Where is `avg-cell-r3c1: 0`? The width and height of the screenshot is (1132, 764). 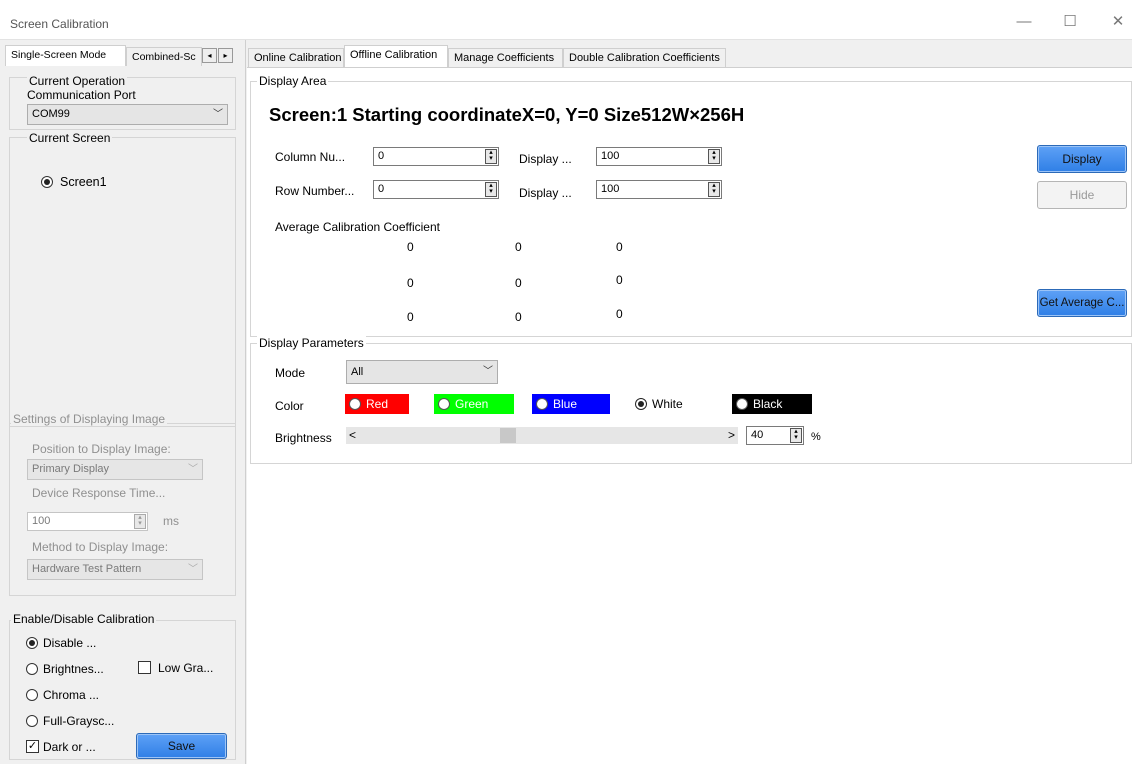 avg-cell-r3c1: 0 is located at coordinates (410, 317).